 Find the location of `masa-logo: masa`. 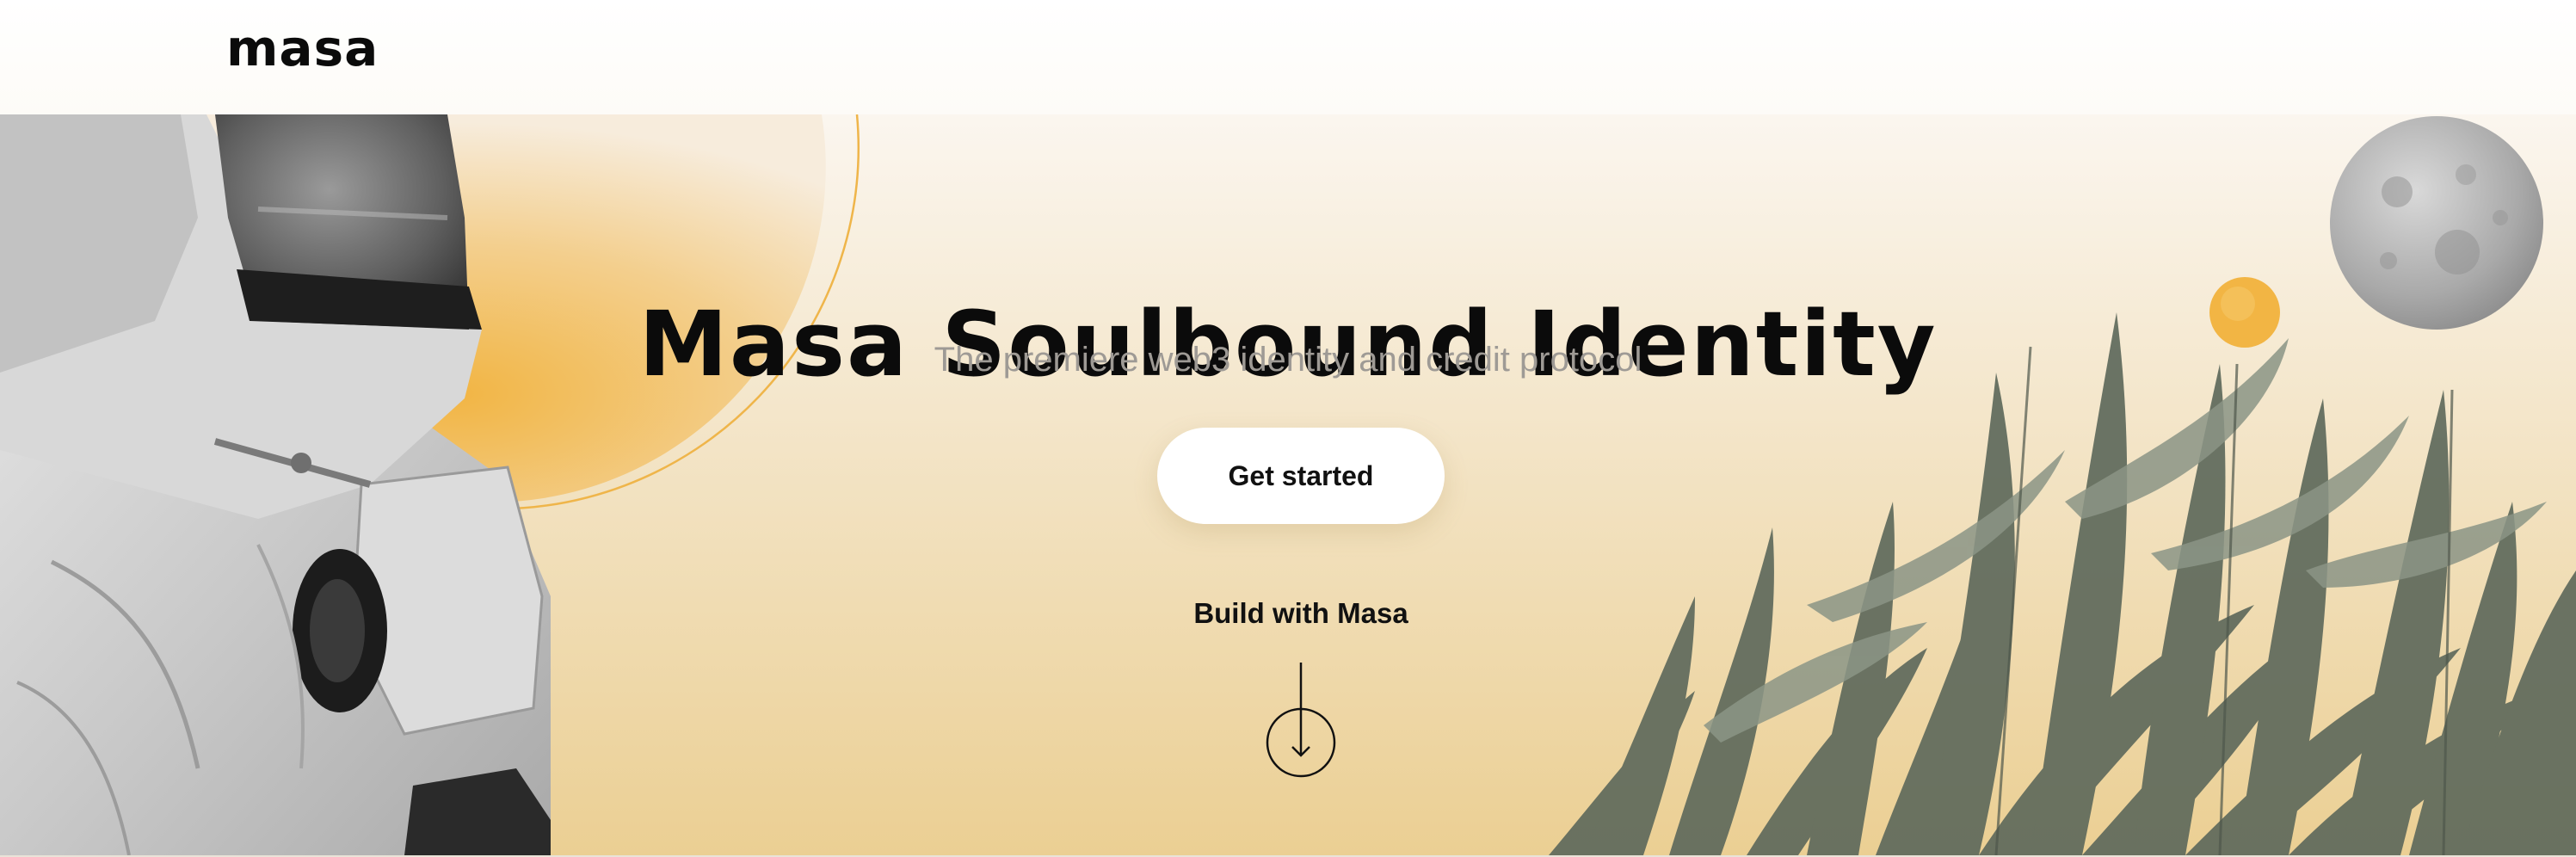

masa-logo: masa is located at coordinates (302, 48).